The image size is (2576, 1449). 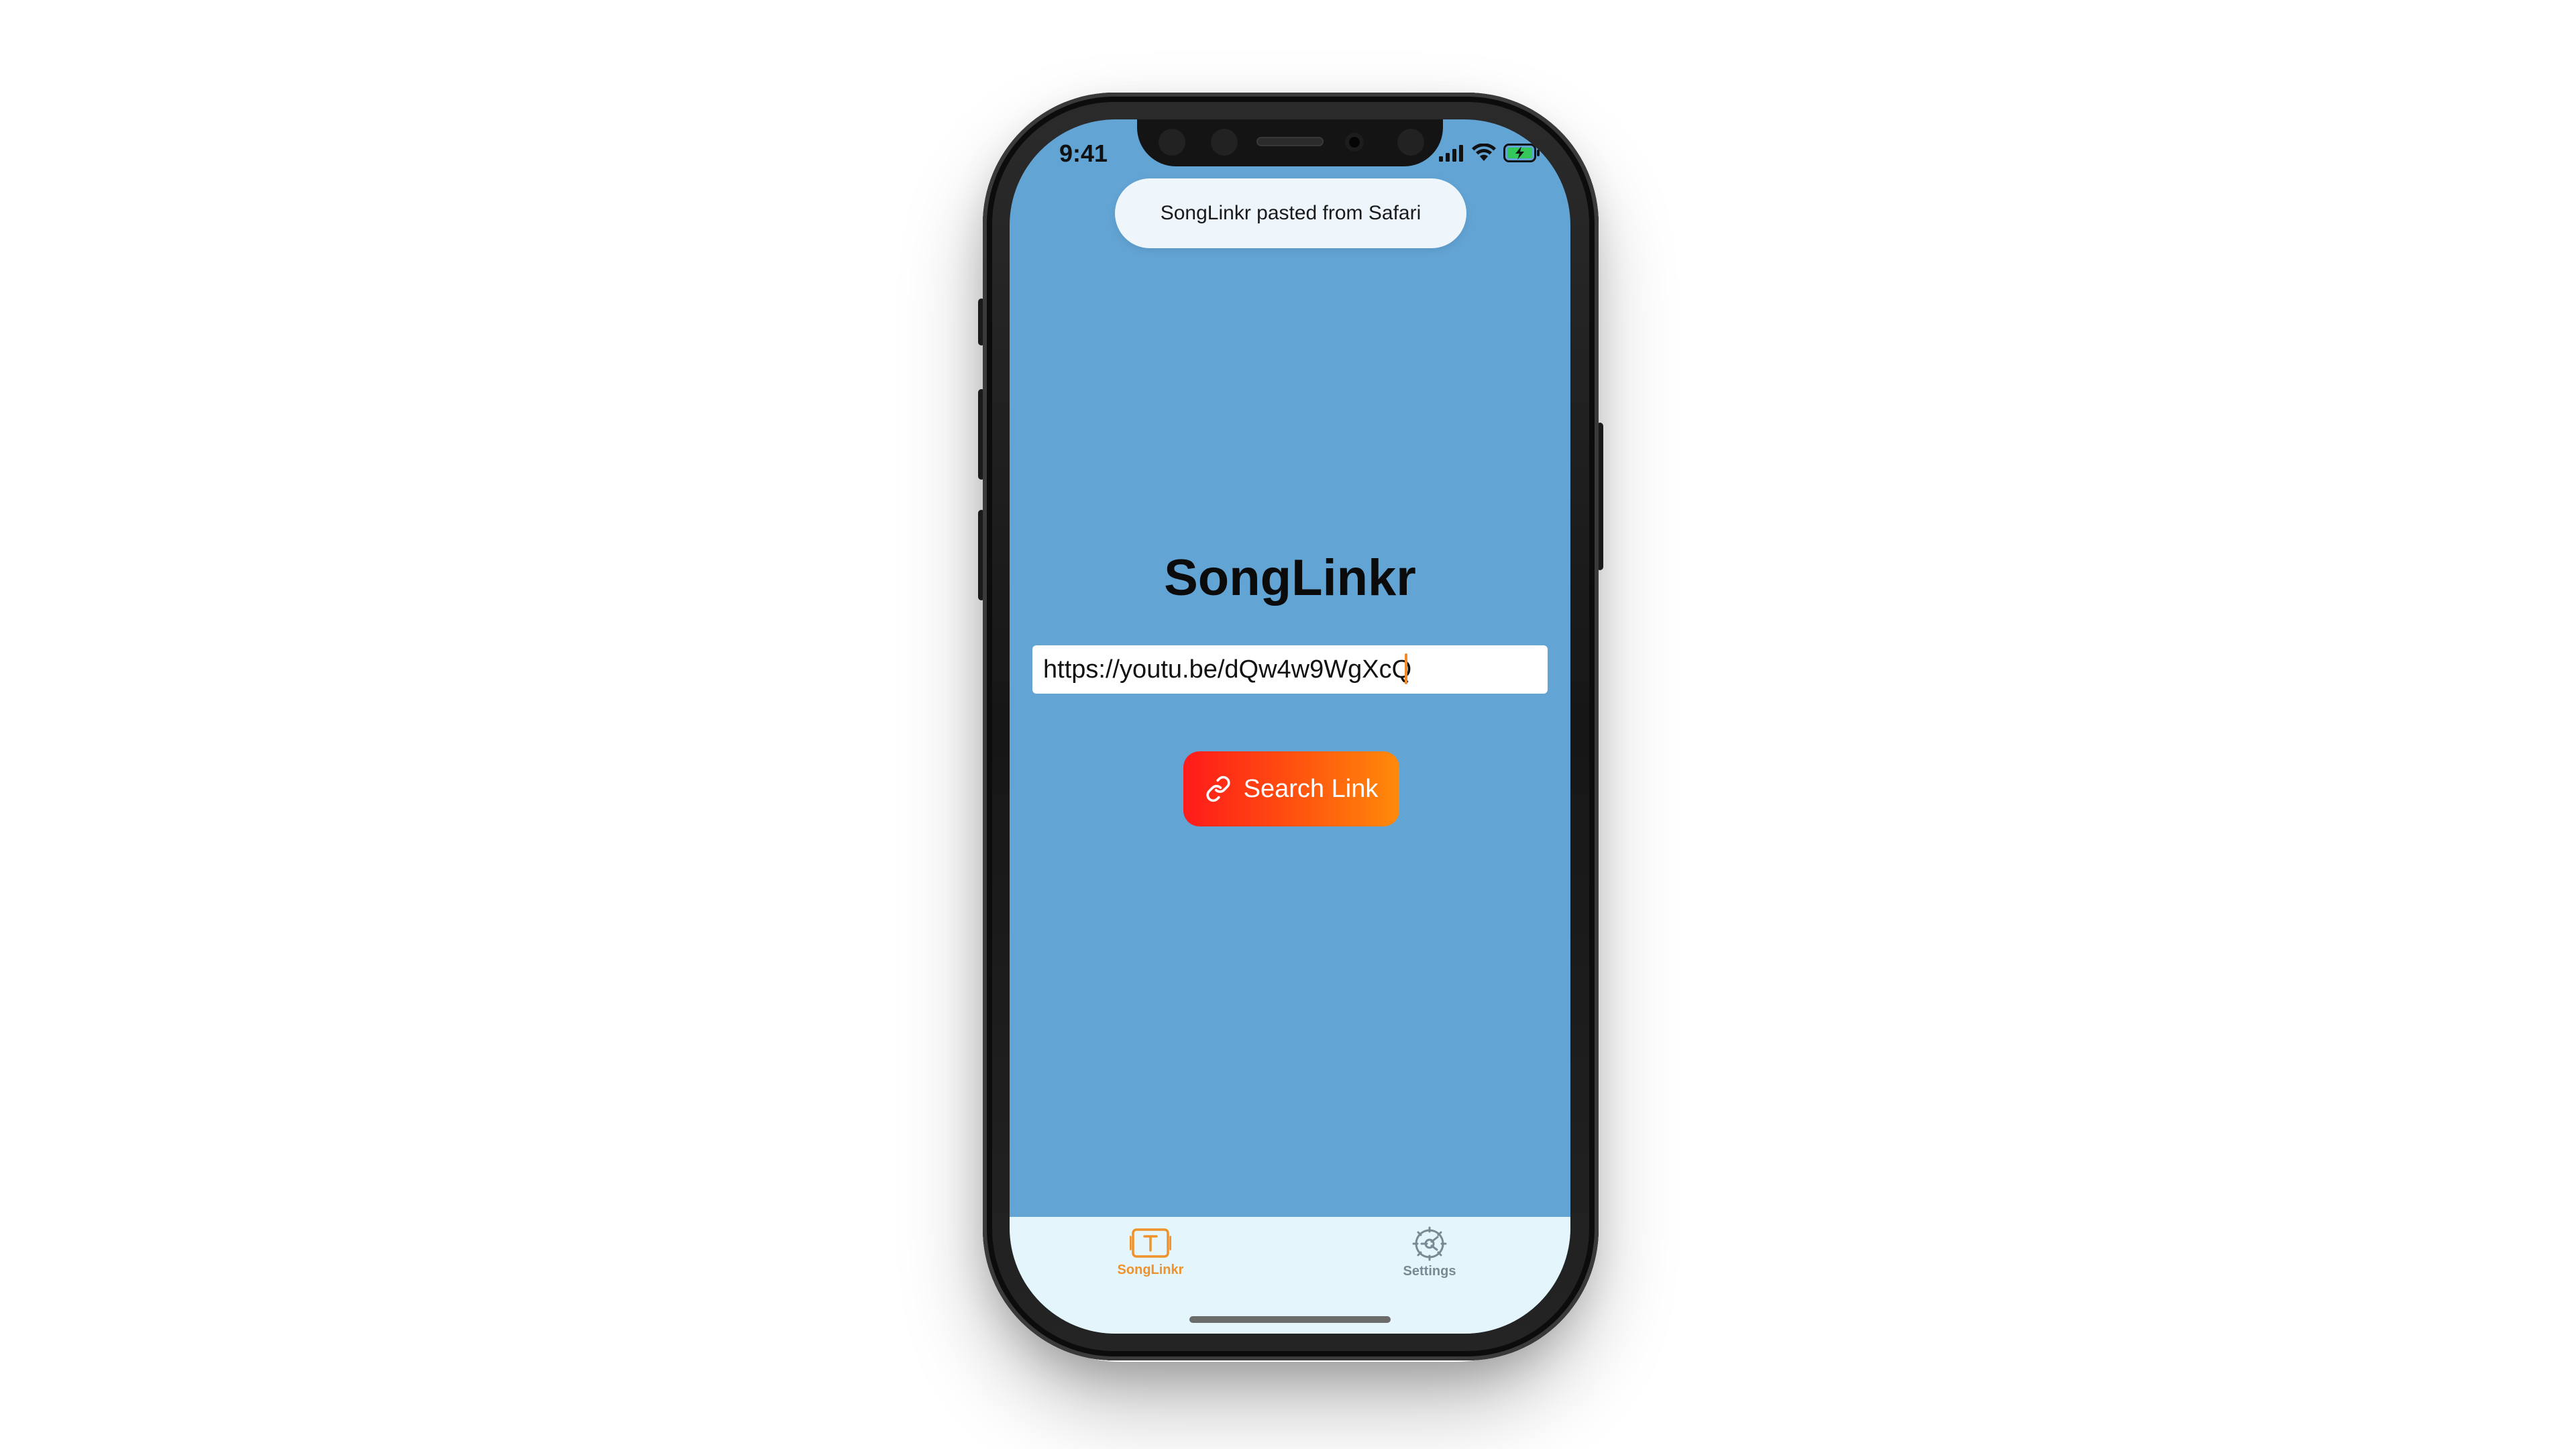 I want to click on battery-charging-icon, so click(x=1521, y=153).